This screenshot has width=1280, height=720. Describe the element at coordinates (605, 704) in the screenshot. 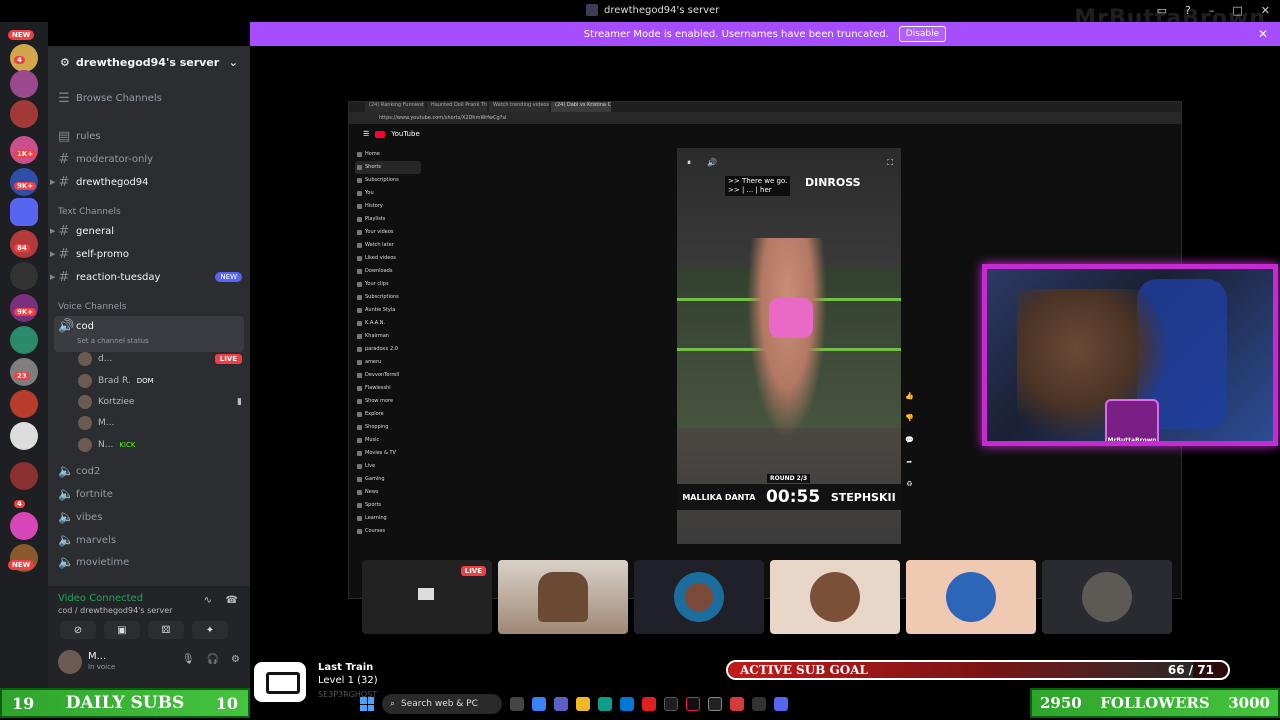

I see `edge-icon` at that location.